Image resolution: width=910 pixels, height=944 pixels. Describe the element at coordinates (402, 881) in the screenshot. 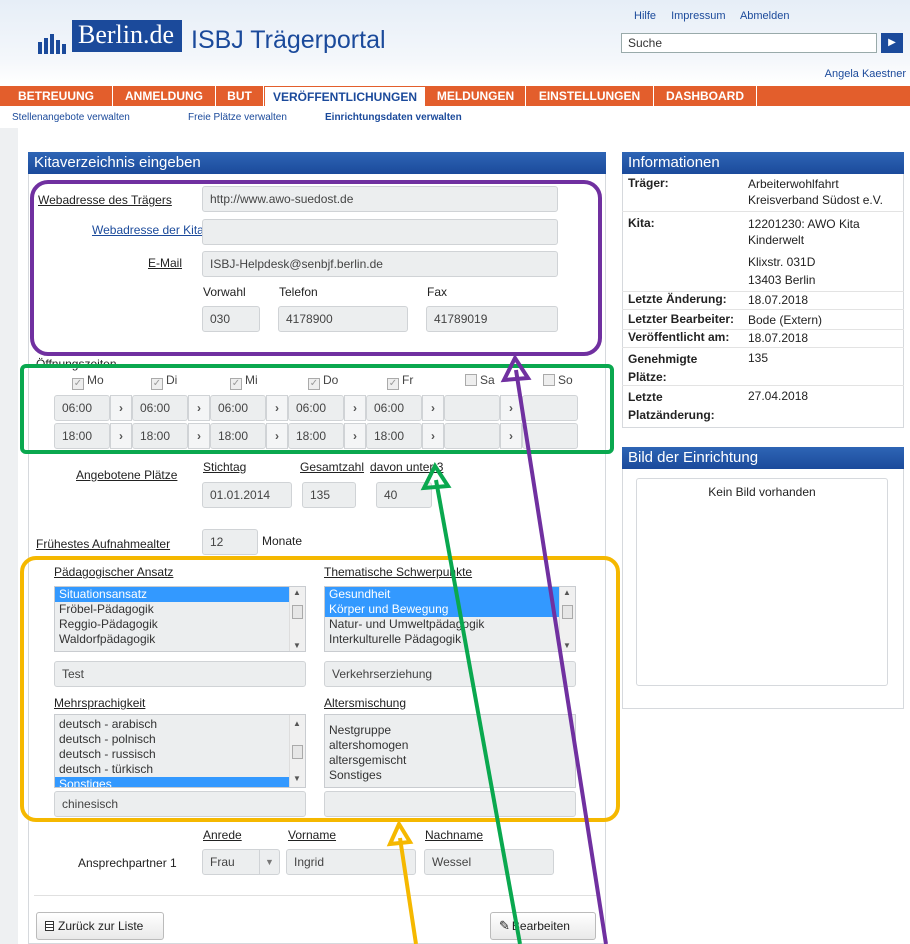

I see `arrow-yellow` at that location.